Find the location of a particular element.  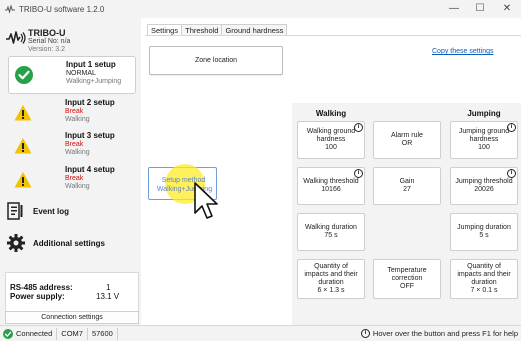

cell-line: Walking threshold is located at coordinates (331, 181).